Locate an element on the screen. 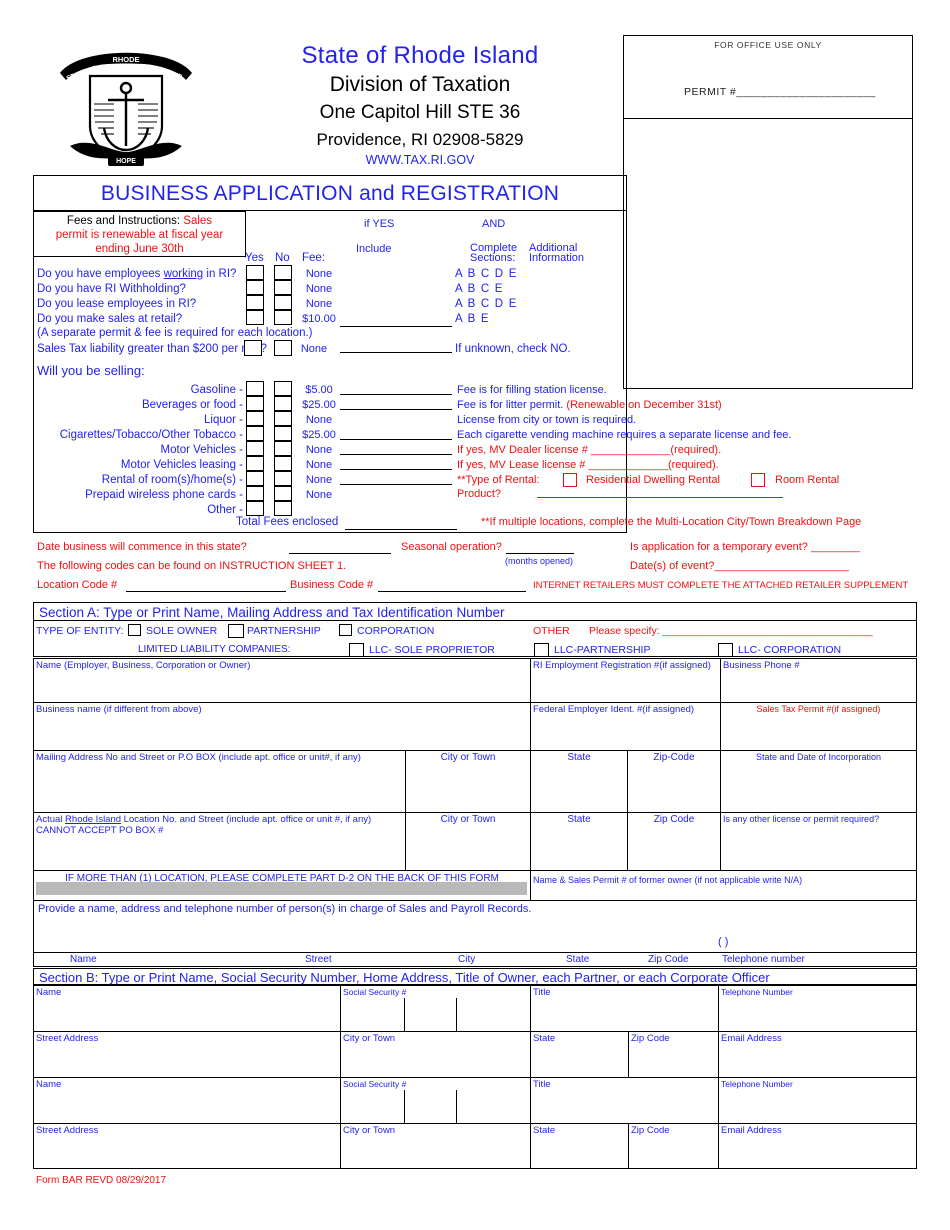  selling-4-line is located at coordinates (396, 454).